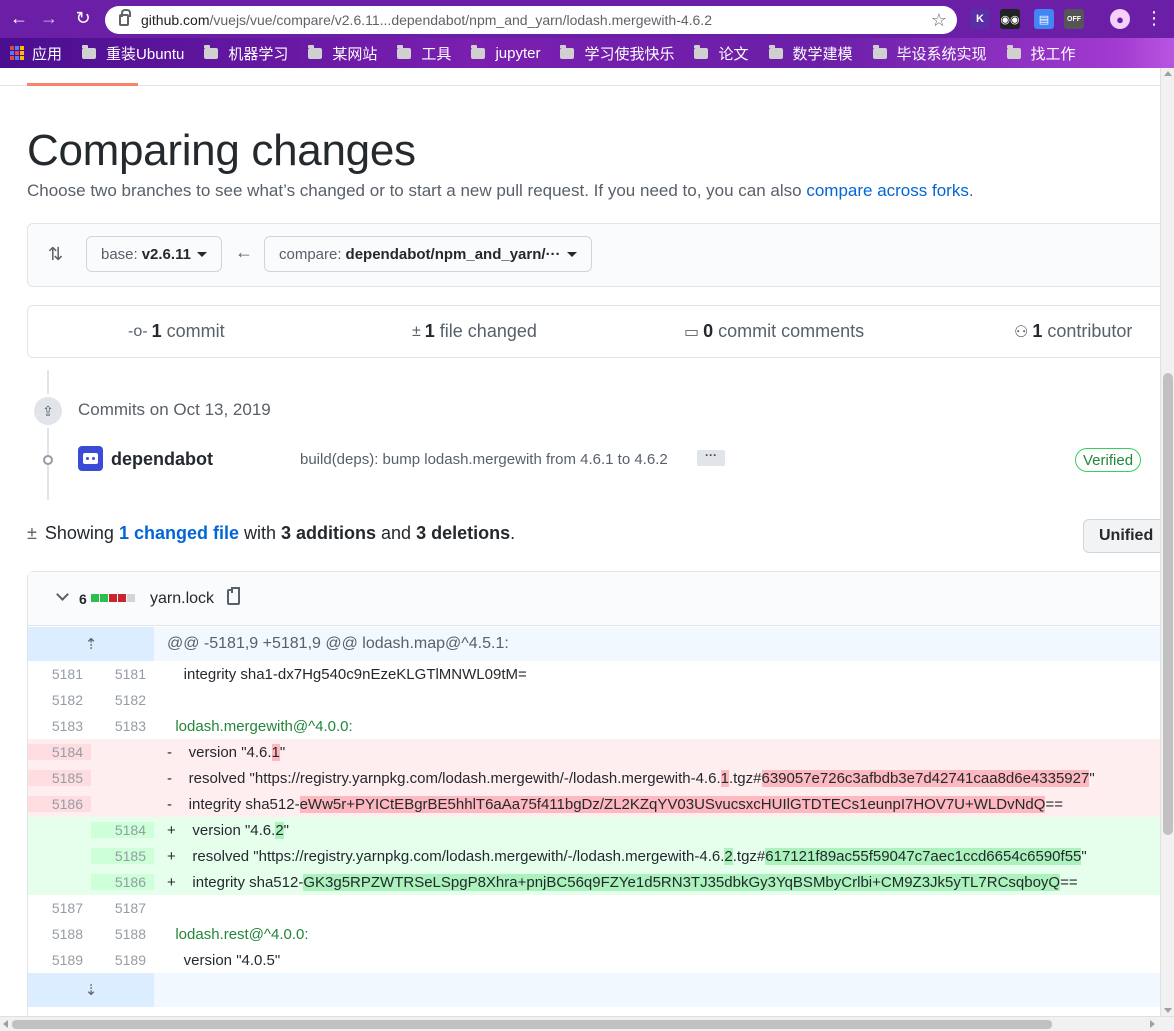 This screenshot has height=1031, width=1174. Describe the element at coordinates (162, 459) in the screenshot. I see `commit-author: dependabot` at that location.